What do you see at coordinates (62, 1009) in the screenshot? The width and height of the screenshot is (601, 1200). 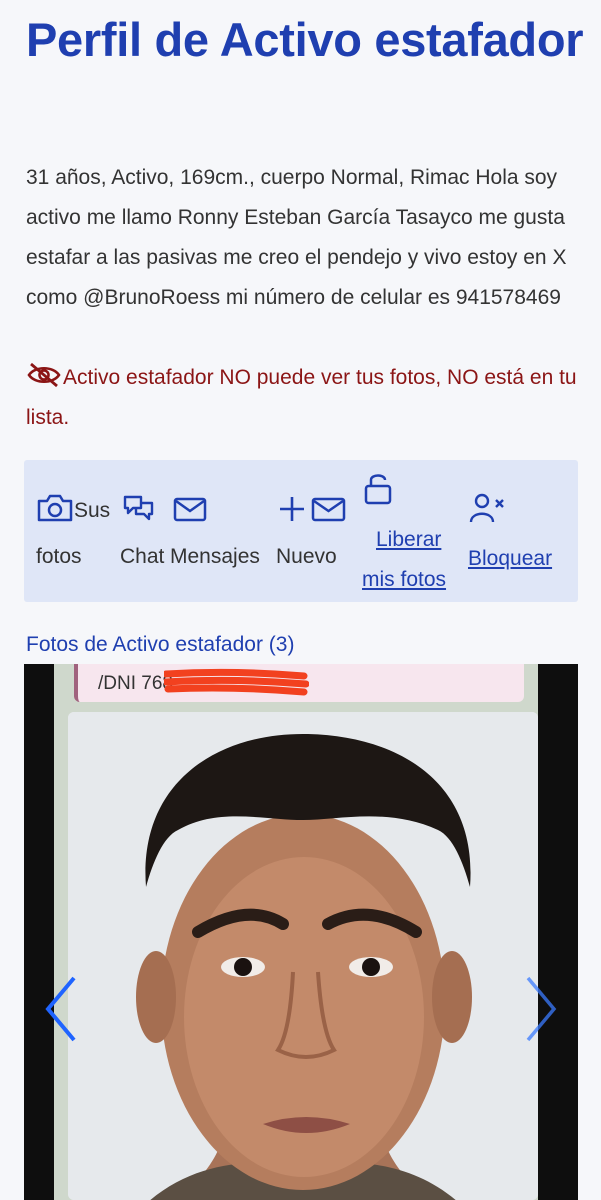 I see `chevron-left-icon` at bounding box center [62, 1009].